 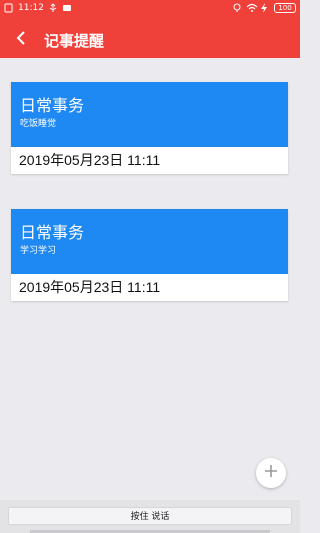 What do you see at coordinates (31, 8) in the screenshot?
I see `status-time: 11:12` at bounding box center [31, 8].